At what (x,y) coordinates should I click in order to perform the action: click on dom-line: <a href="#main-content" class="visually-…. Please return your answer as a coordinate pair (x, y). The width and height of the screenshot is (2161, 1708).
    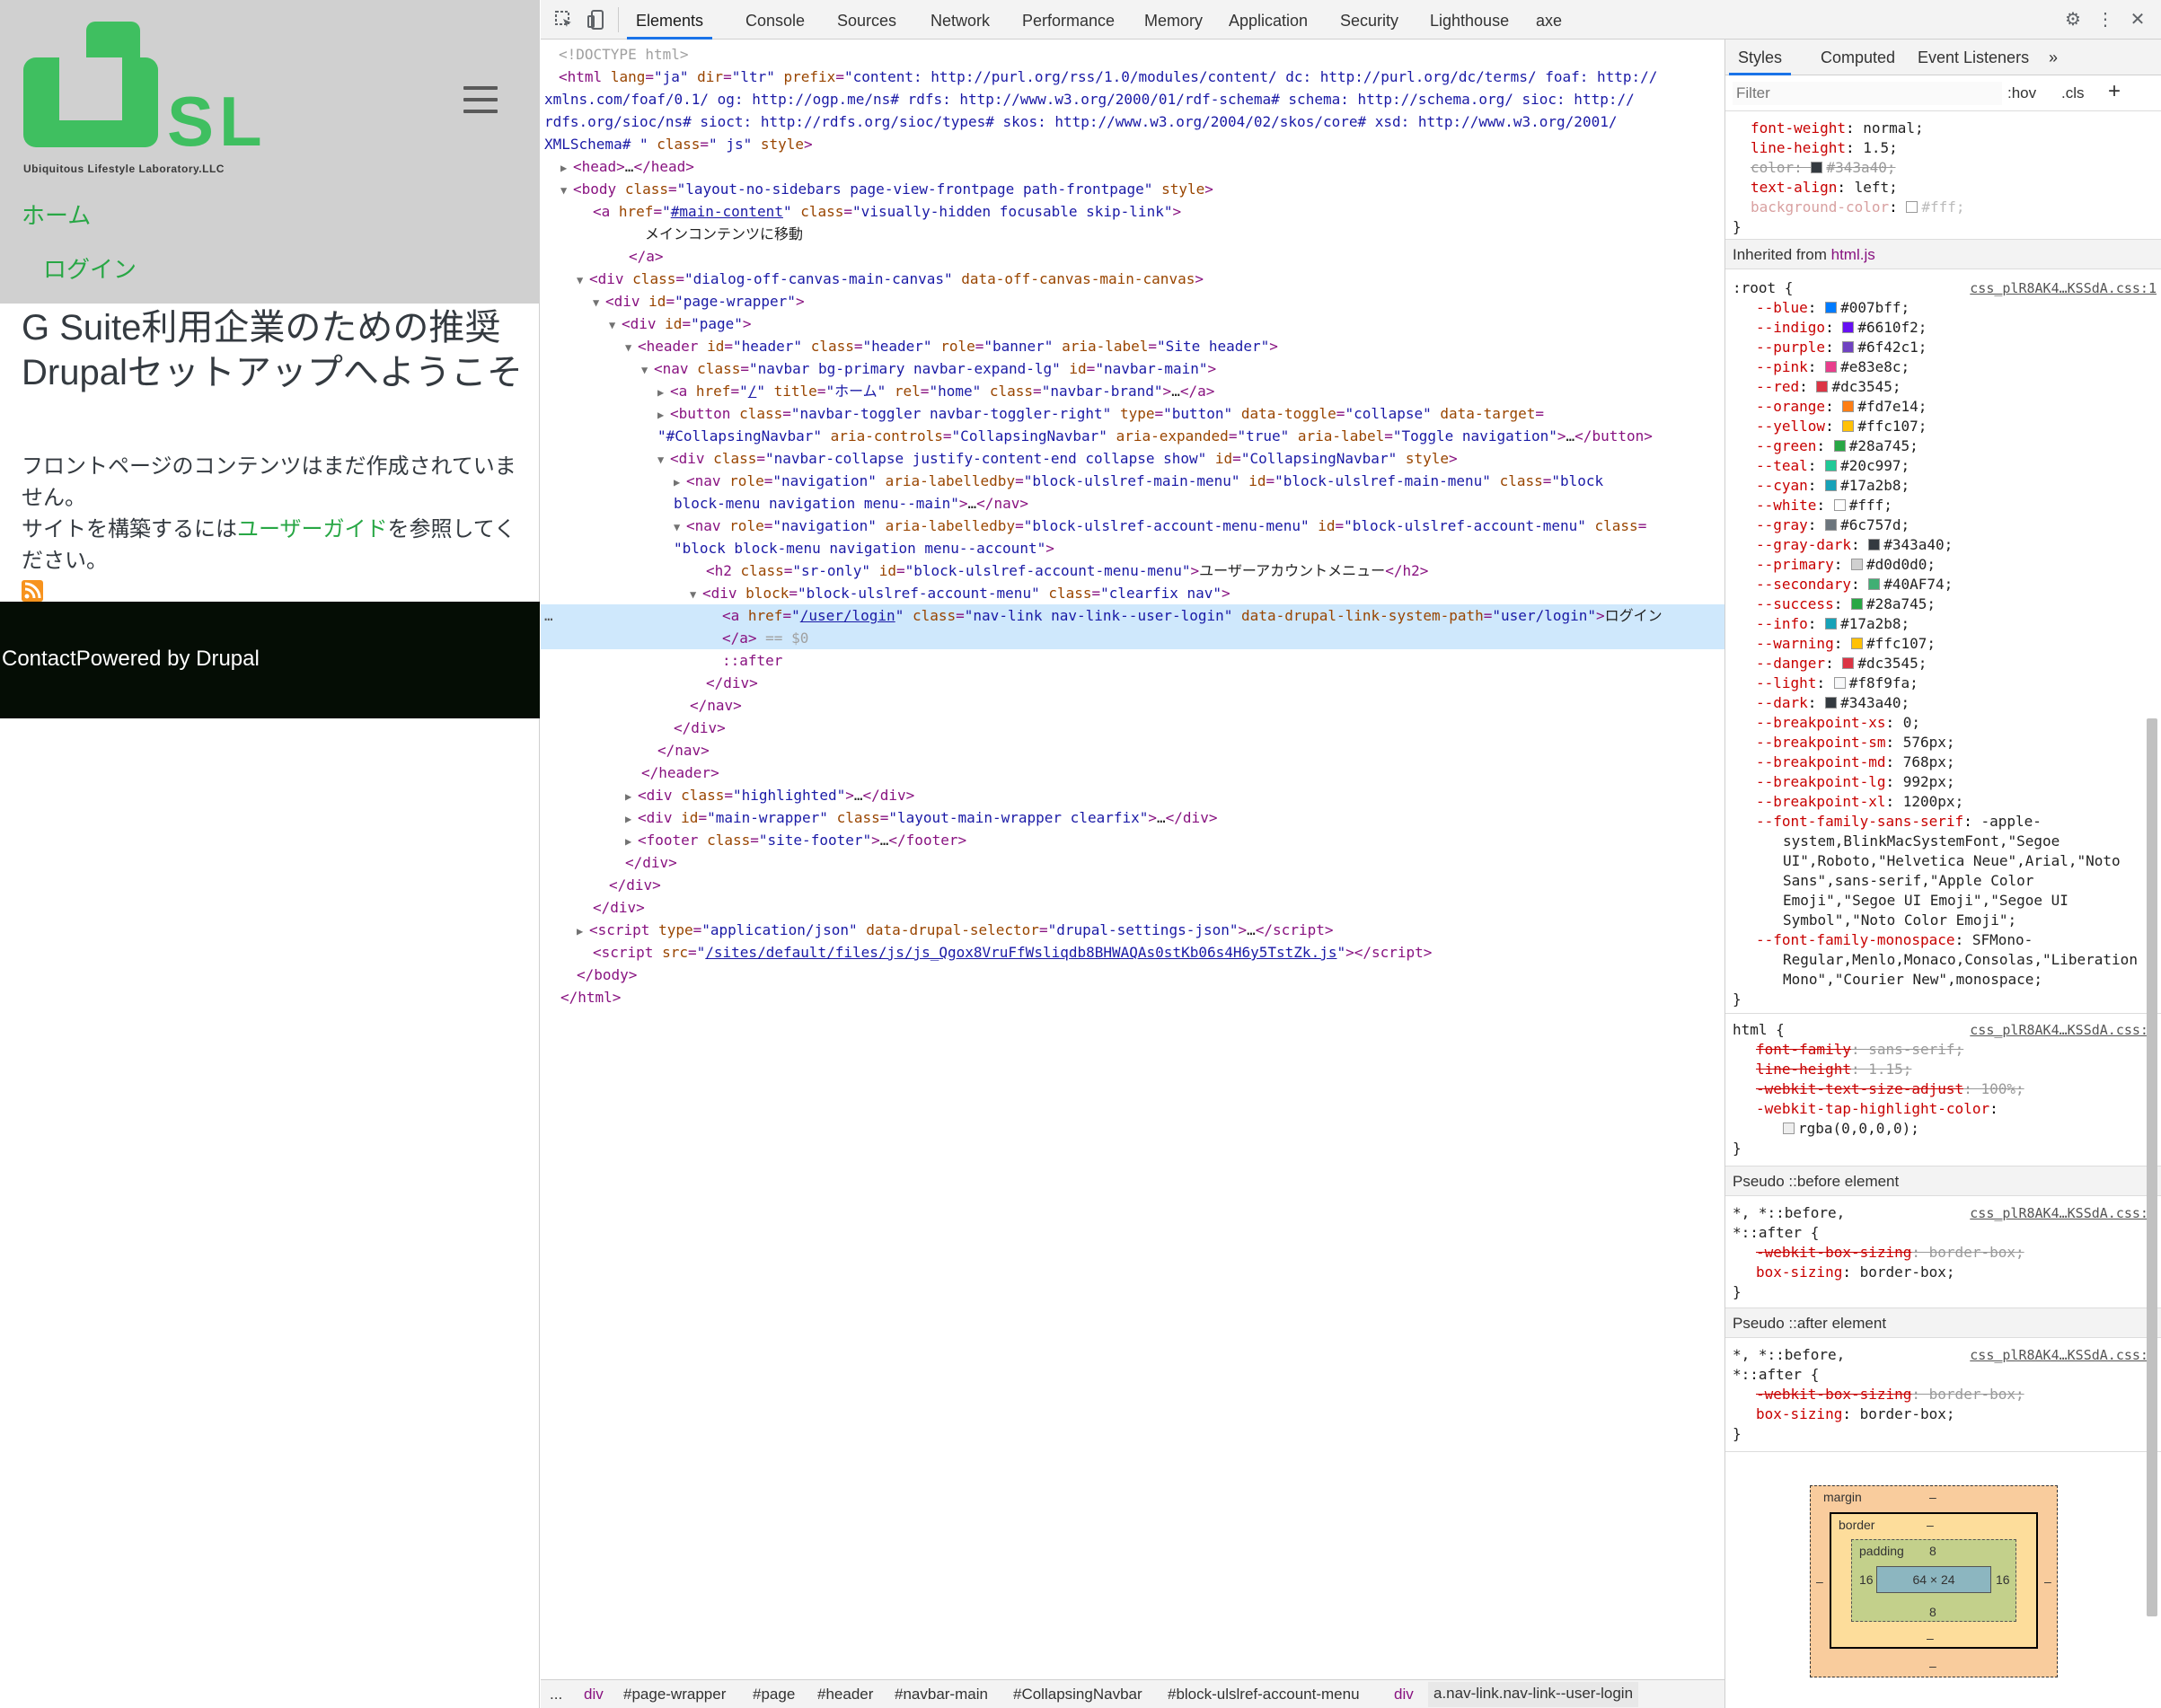
    Looking at the image, I should click on (1132, 211).